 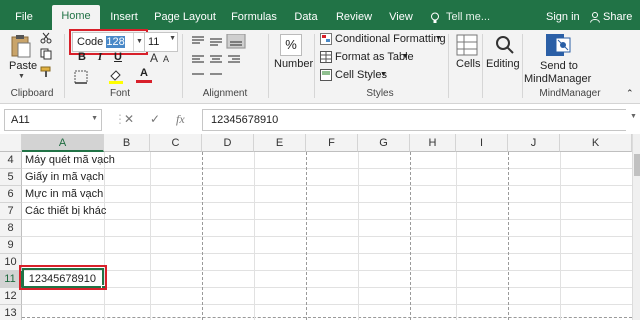 What do you see at coordinates (503, 64) in the screenshot?
I see `editing-button: Editing` at bounding box center [503, 64].